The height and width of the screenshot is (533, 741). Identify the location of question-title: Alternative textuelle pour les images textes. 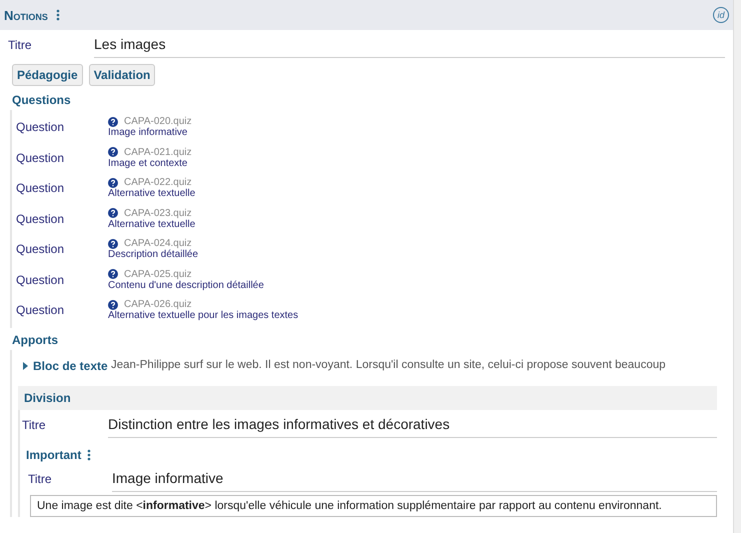
(203, 316).